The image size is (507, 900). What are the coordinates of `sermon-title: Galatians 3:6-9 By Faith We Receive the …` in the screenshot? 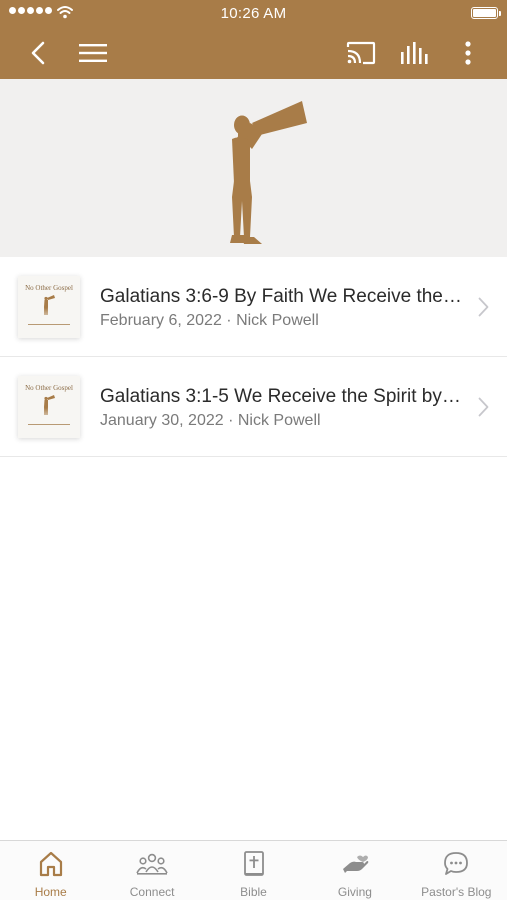 It's located at (281, 296).